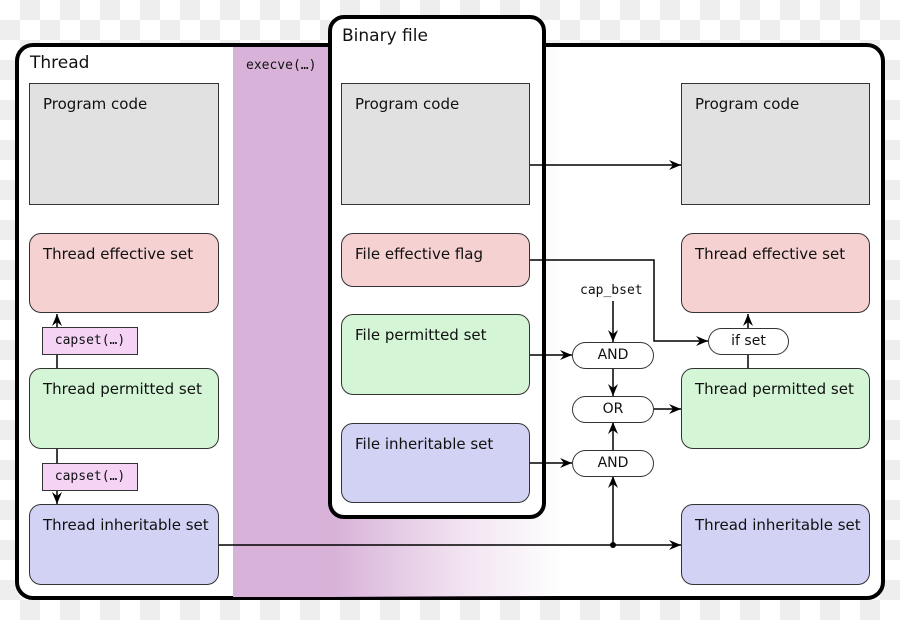  What do you see at coordinates (90, 477) in the screenshot?
I see `capset-lower: capset(…)` at bounding box center [90, 477].